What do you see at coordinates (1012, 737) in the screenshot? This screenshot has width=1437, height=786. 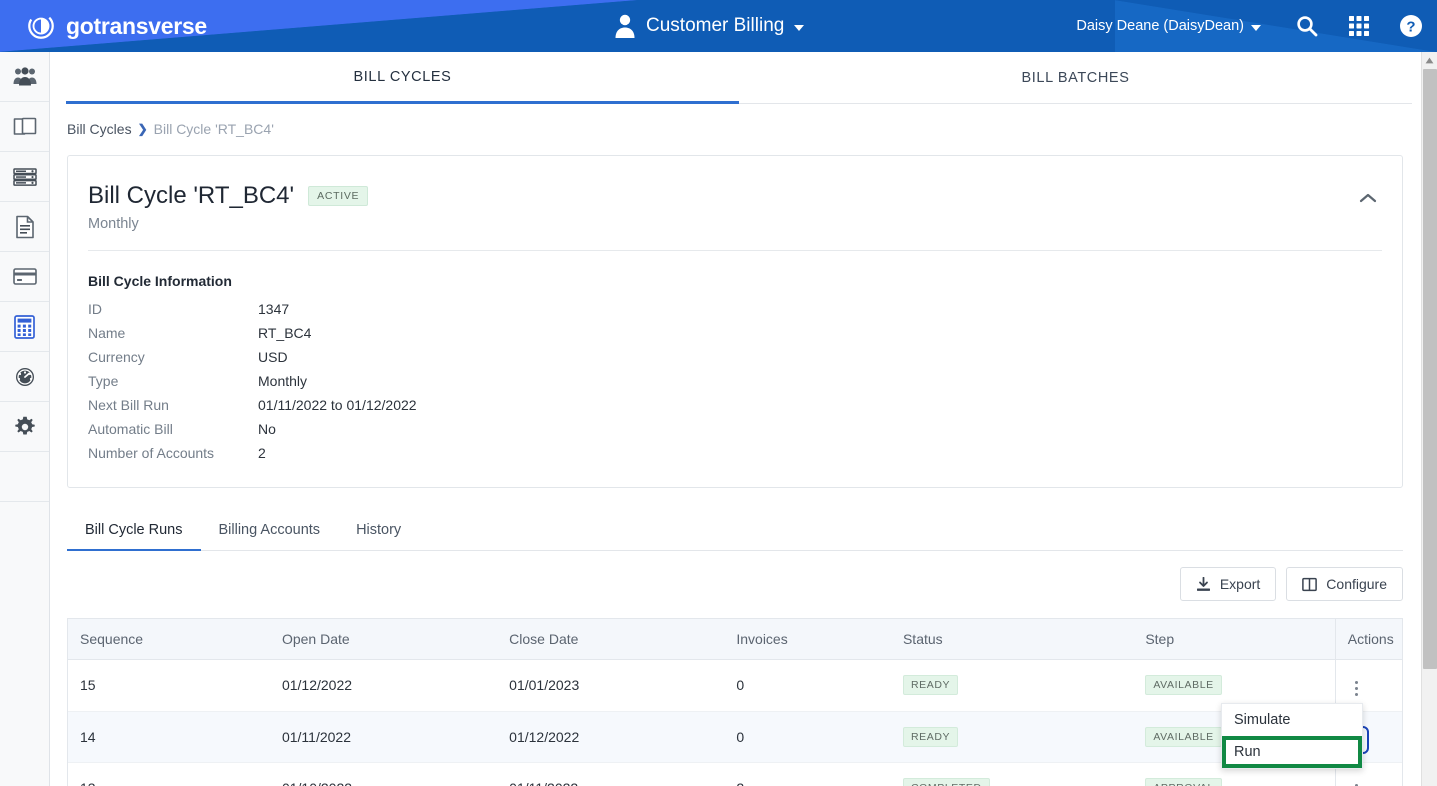 I see `cell-status: READY` at bounding box center [1012, 737].